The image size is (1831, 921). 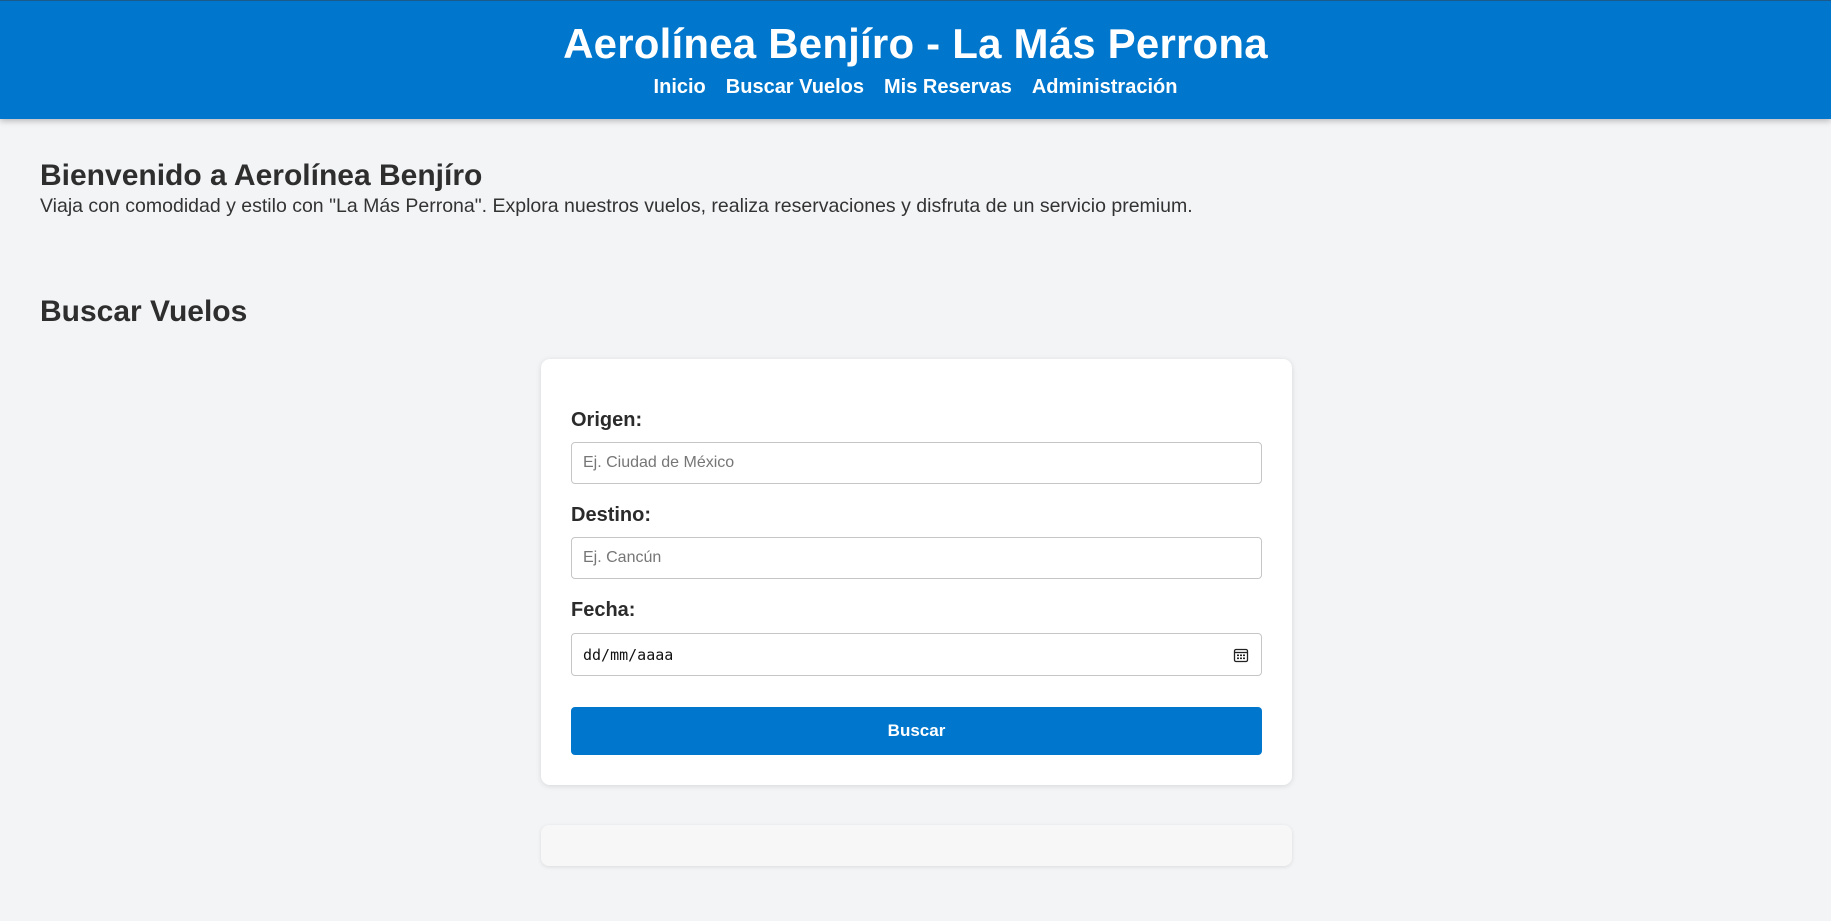 What do you see at coordinates (611, 515) in the screenshot?
I see `destination-label: Destino:` at bounding box center [611, 515].